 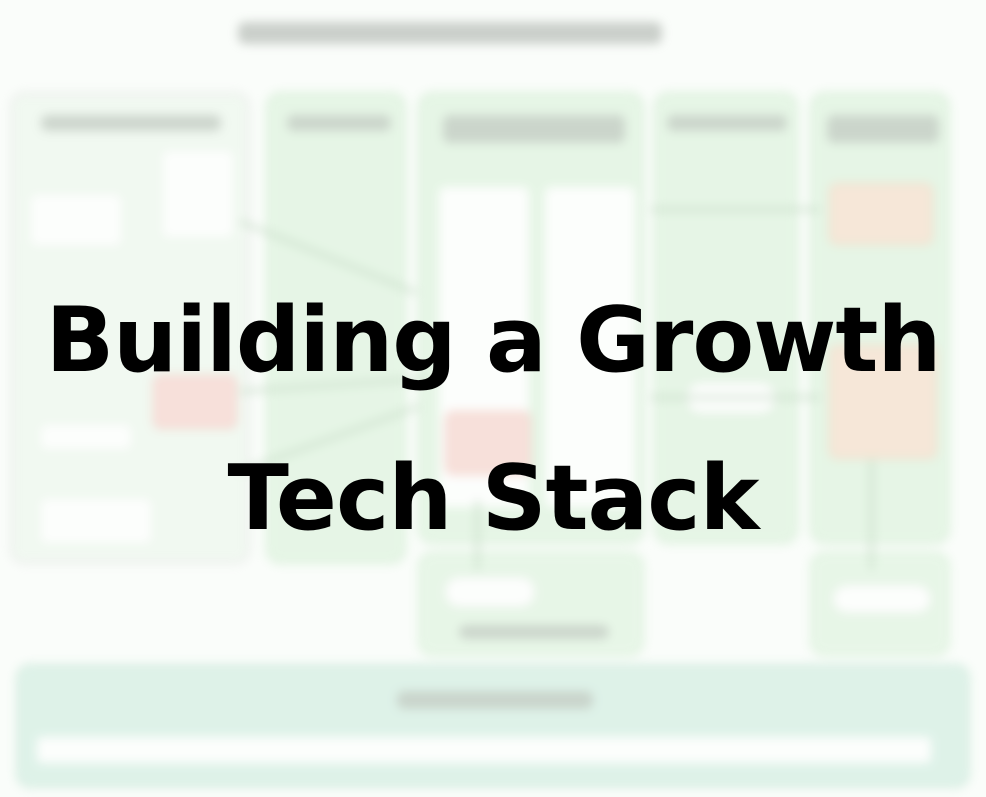 What do you see at coordinates (198, 194) in the screenshot?
I see `column-1-box-a` at bounding box center [198, 194].